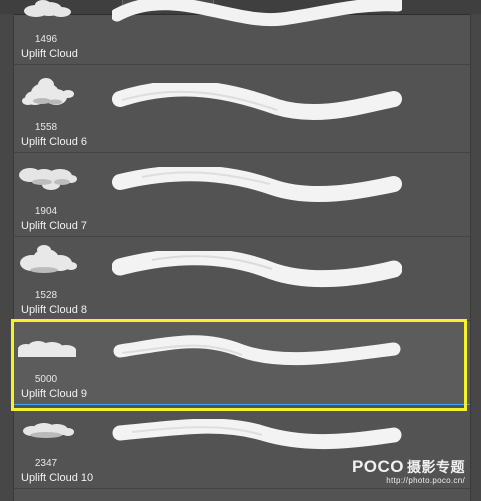 The height and width of the screenshot is (501, 481). I want to click on brush-name-label: Uplift Cloud 6, so click(54, 142).